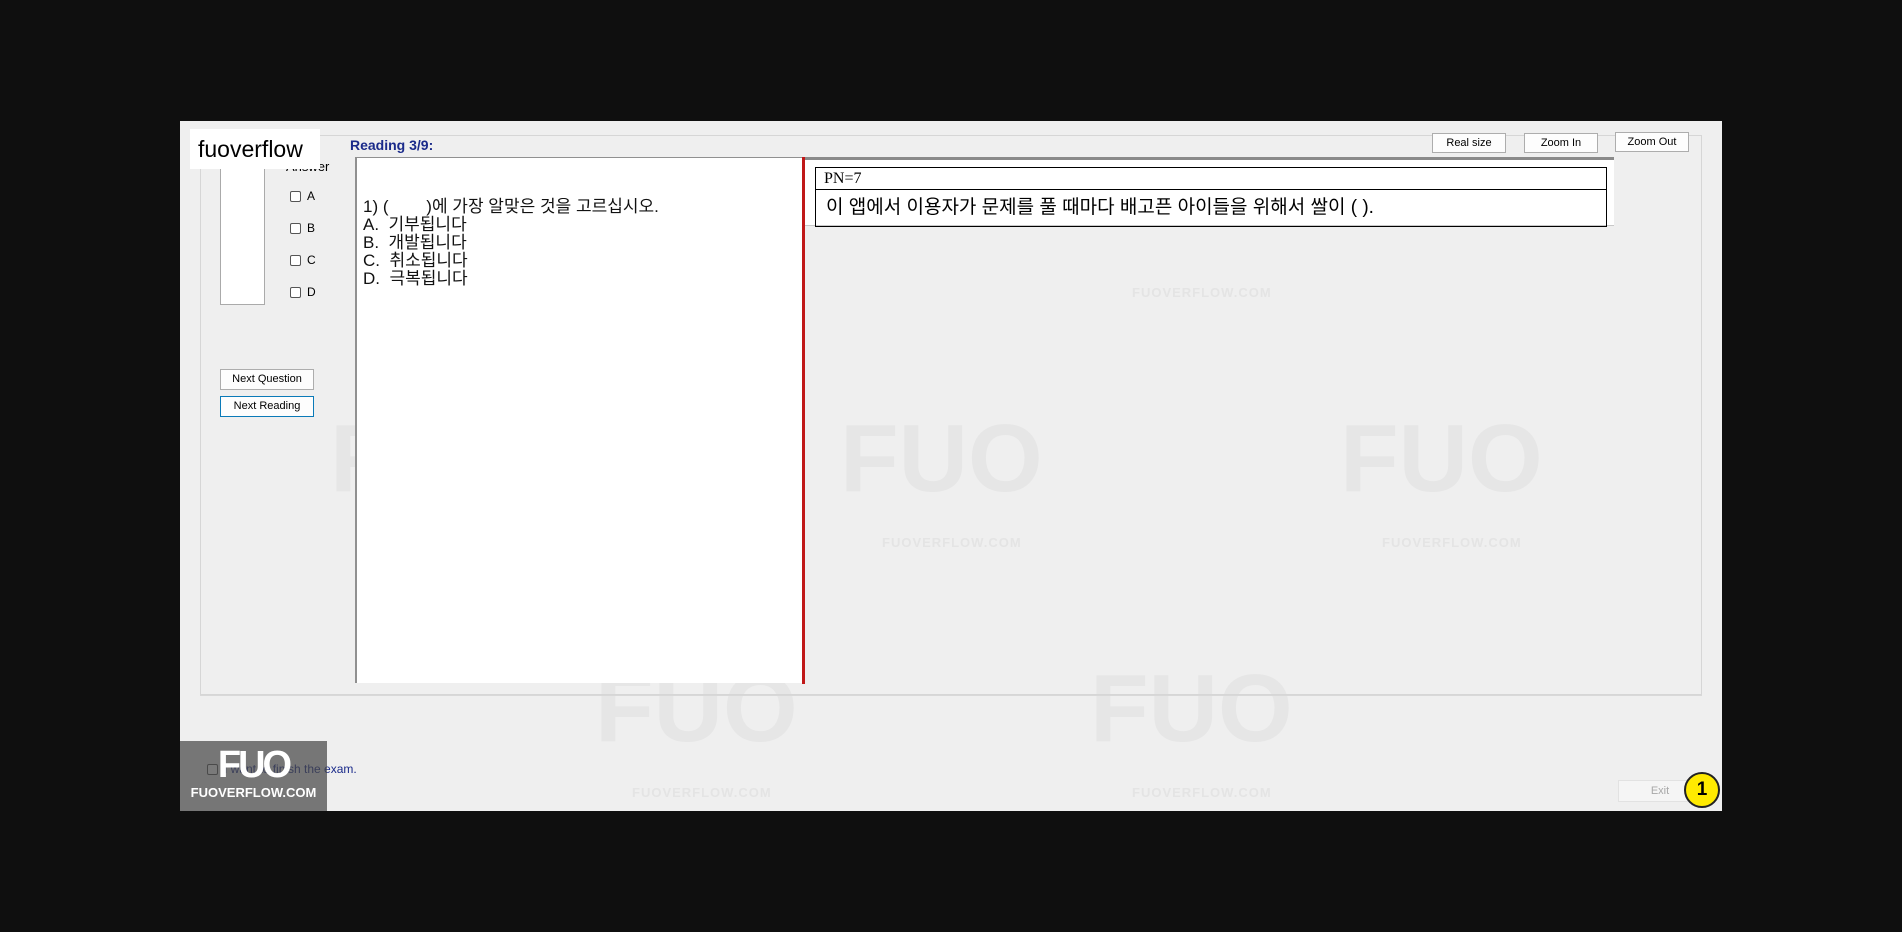 The image size is (1902, 932). What do you see at coordinates (415, 260) in the screenshot?
I see `answer-choice-c: C. 취소됩니다` at bounding box center [415, 260].